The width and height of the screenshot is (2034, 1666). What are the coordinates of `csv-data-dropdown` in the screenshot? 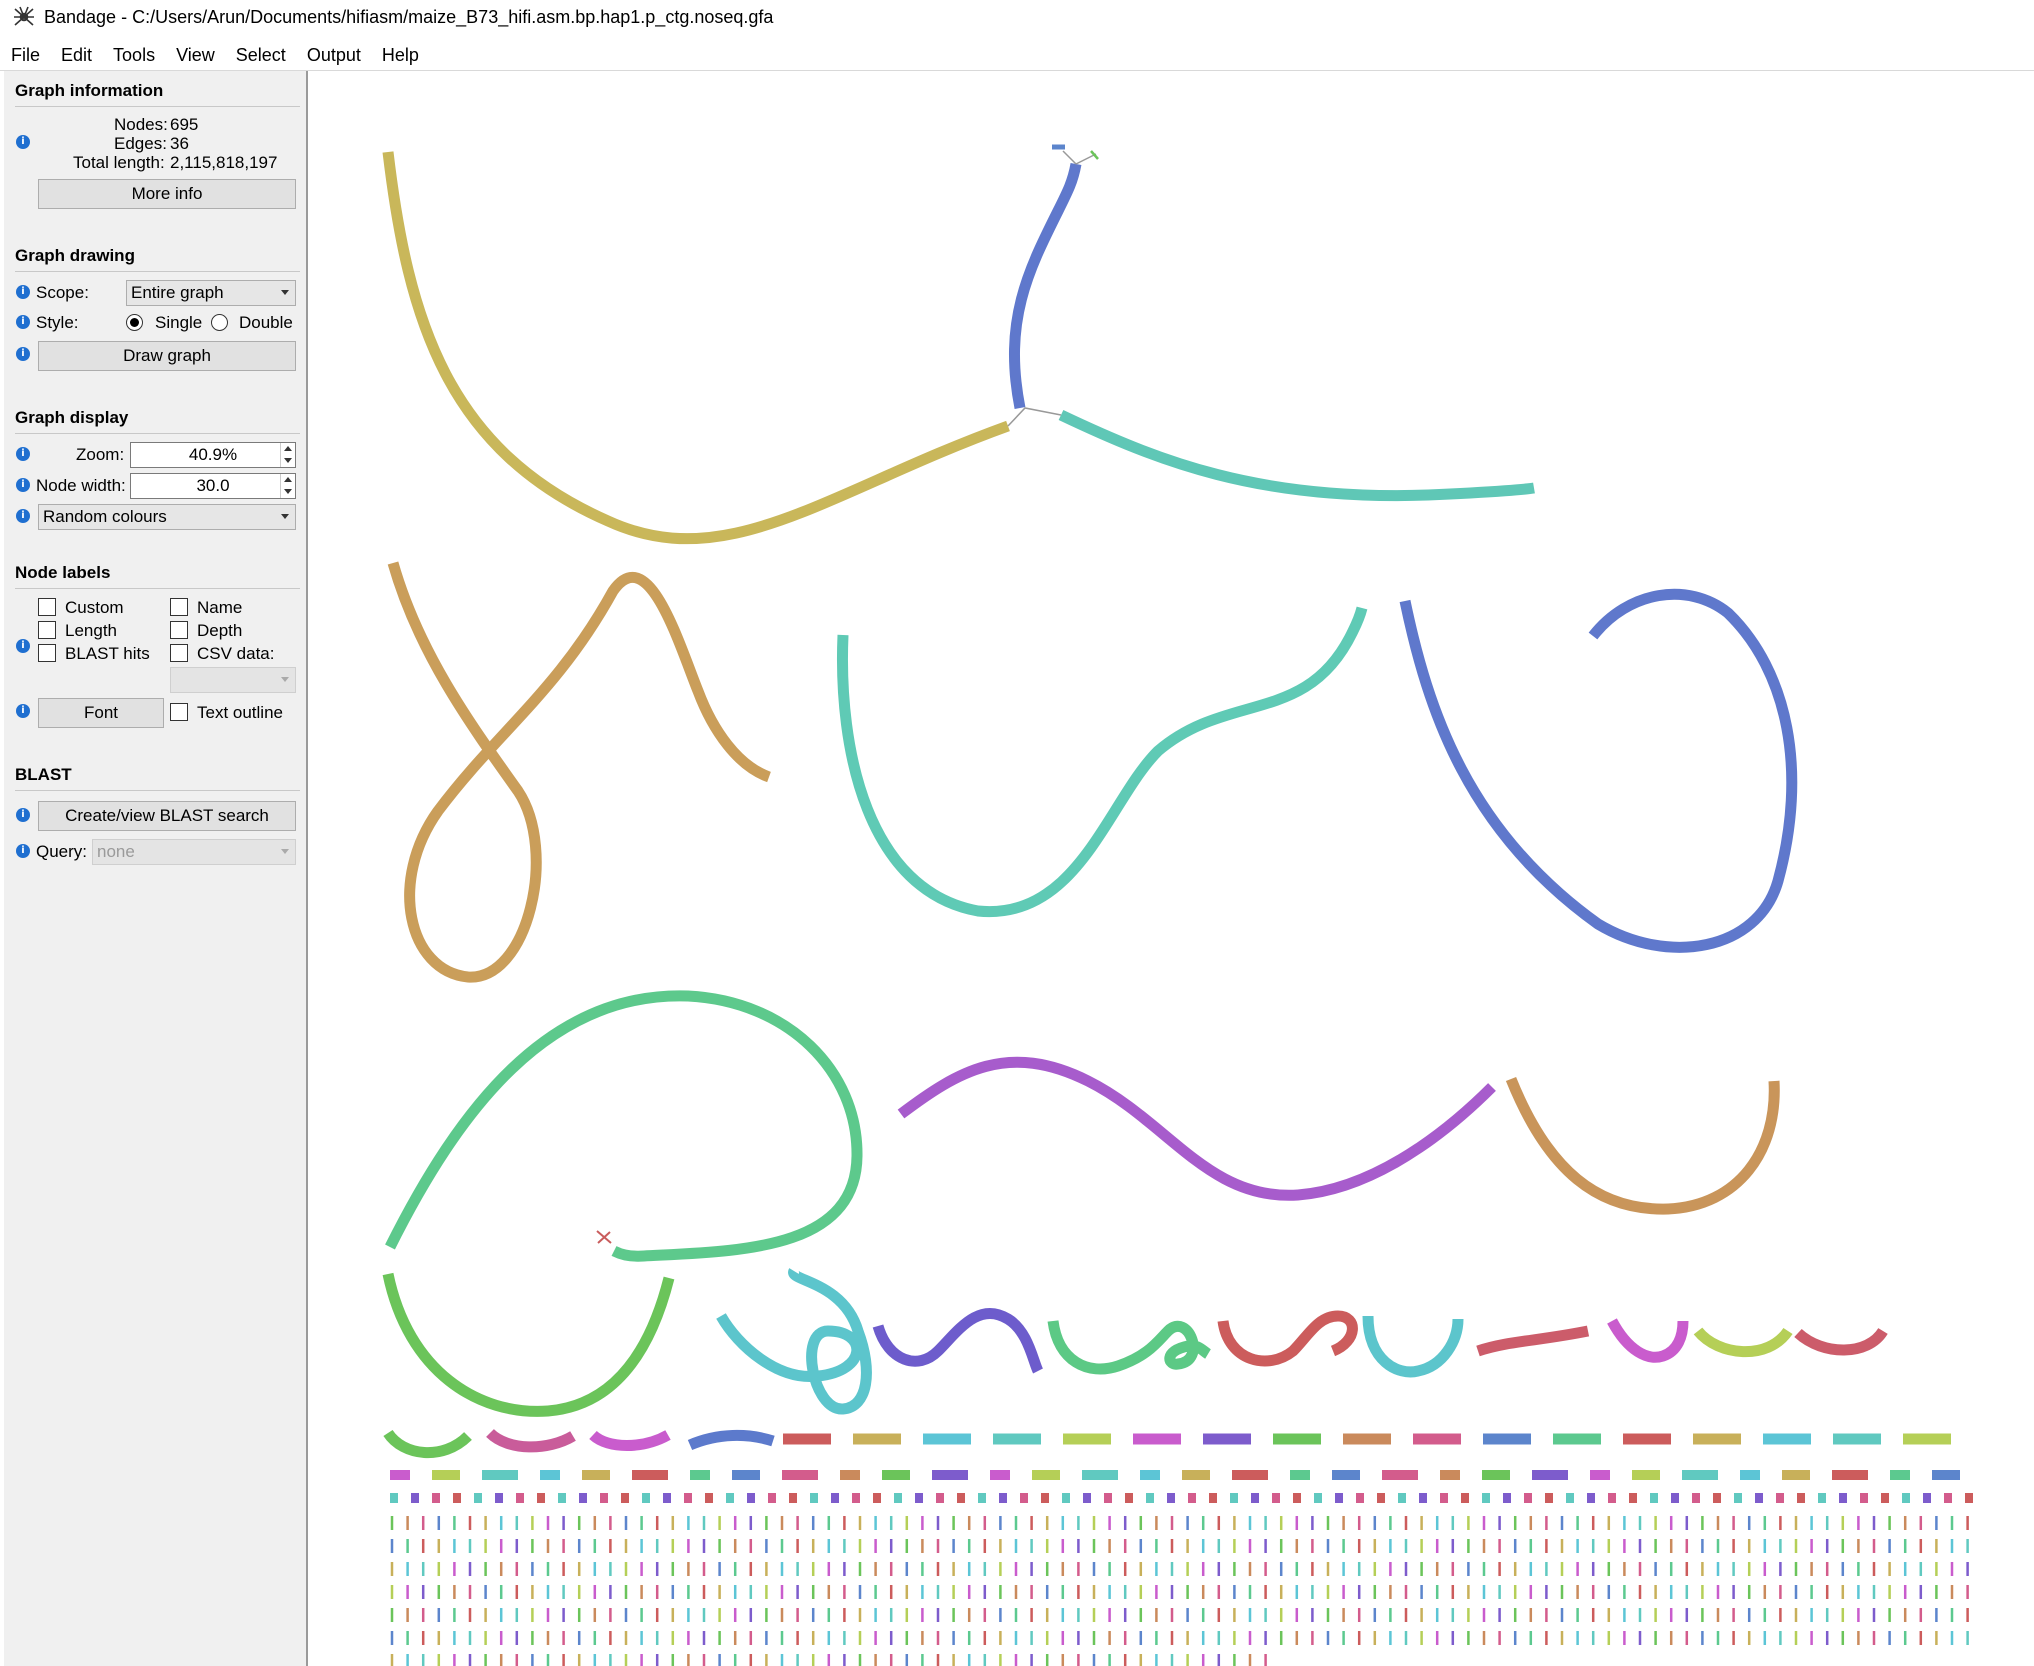 It's located at (233, 680).